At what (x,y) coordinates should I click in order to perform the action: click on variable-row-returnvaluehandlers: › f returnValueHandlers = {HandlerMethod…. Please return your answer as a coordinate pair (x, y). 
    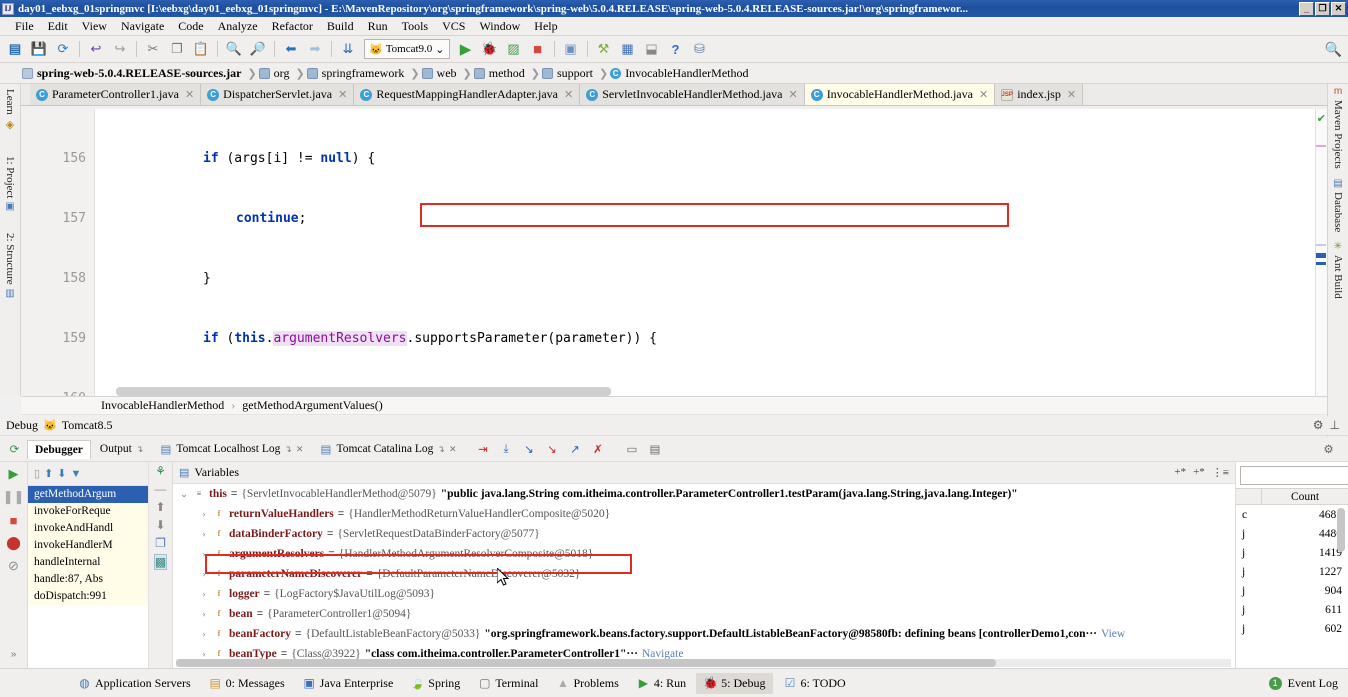
    Looking at the image, I should click on (704, 514).